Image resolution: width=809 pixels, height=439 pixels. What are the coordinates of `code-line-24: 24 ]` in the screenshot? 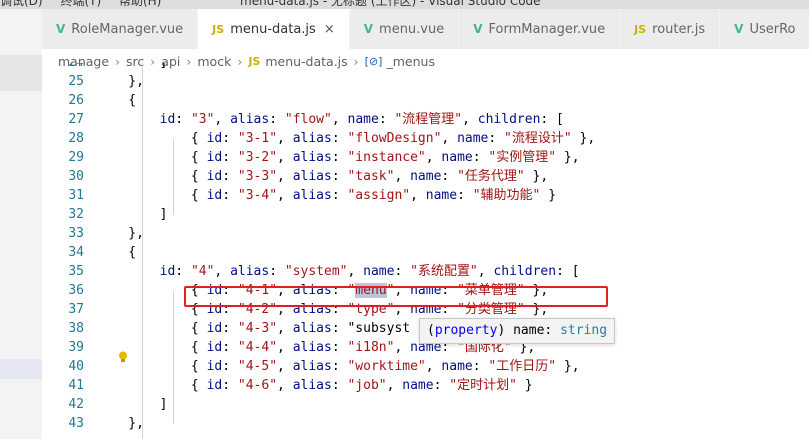 It's located at (425, 67).